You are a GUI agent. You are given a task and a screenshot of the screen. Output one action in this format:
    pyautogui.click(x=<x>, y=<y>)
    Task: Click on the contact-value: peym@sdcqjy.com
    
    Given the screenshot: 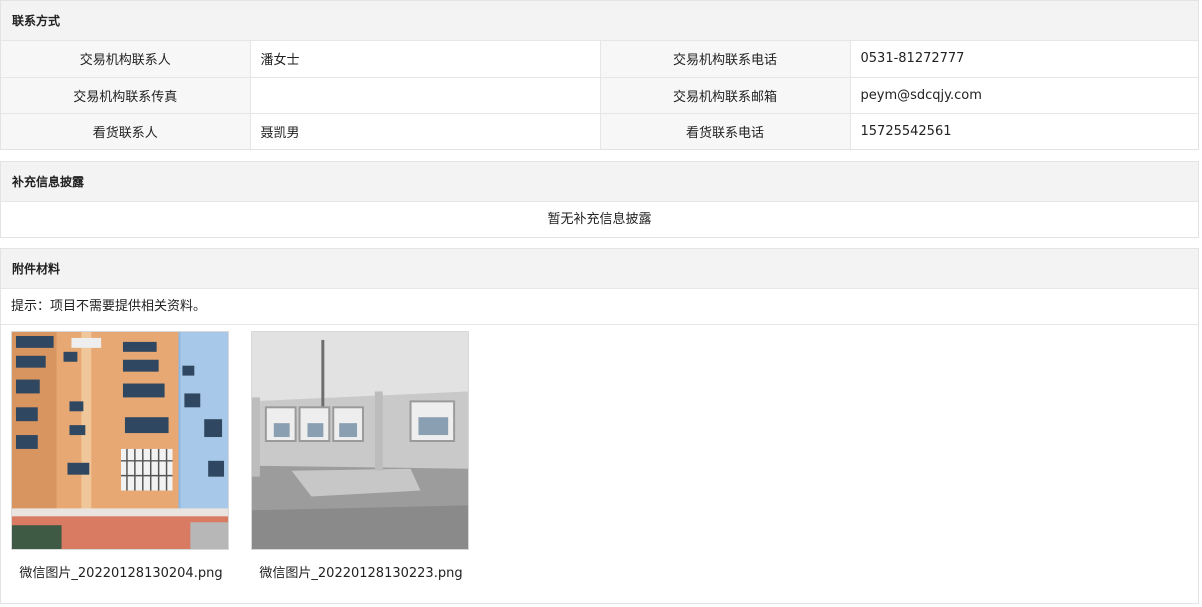 What is the action you would take?
    pyautogui.click(x=1023, y=94)
    